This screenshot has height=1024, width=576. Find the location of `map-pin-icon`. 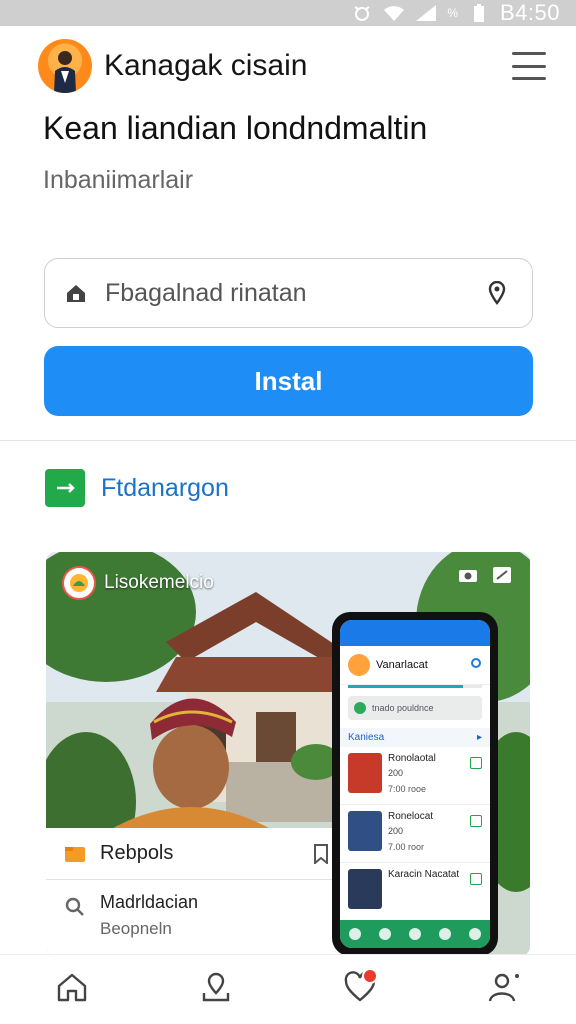

map-pin-icon is located at coordinates (216, 989).